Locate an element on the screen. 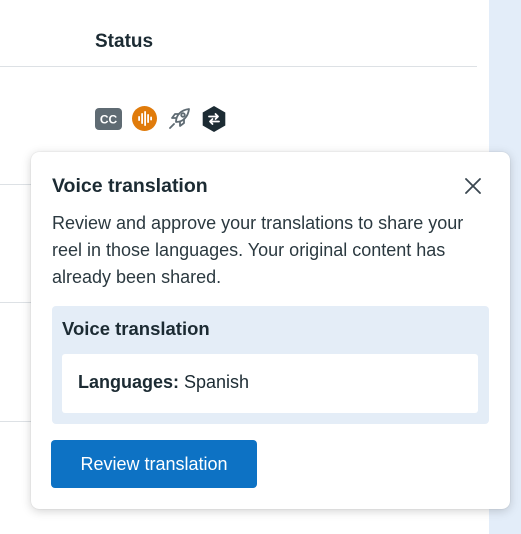 This screenshot has width=521, height=534. close-icon is located at coordinates (473, 188).